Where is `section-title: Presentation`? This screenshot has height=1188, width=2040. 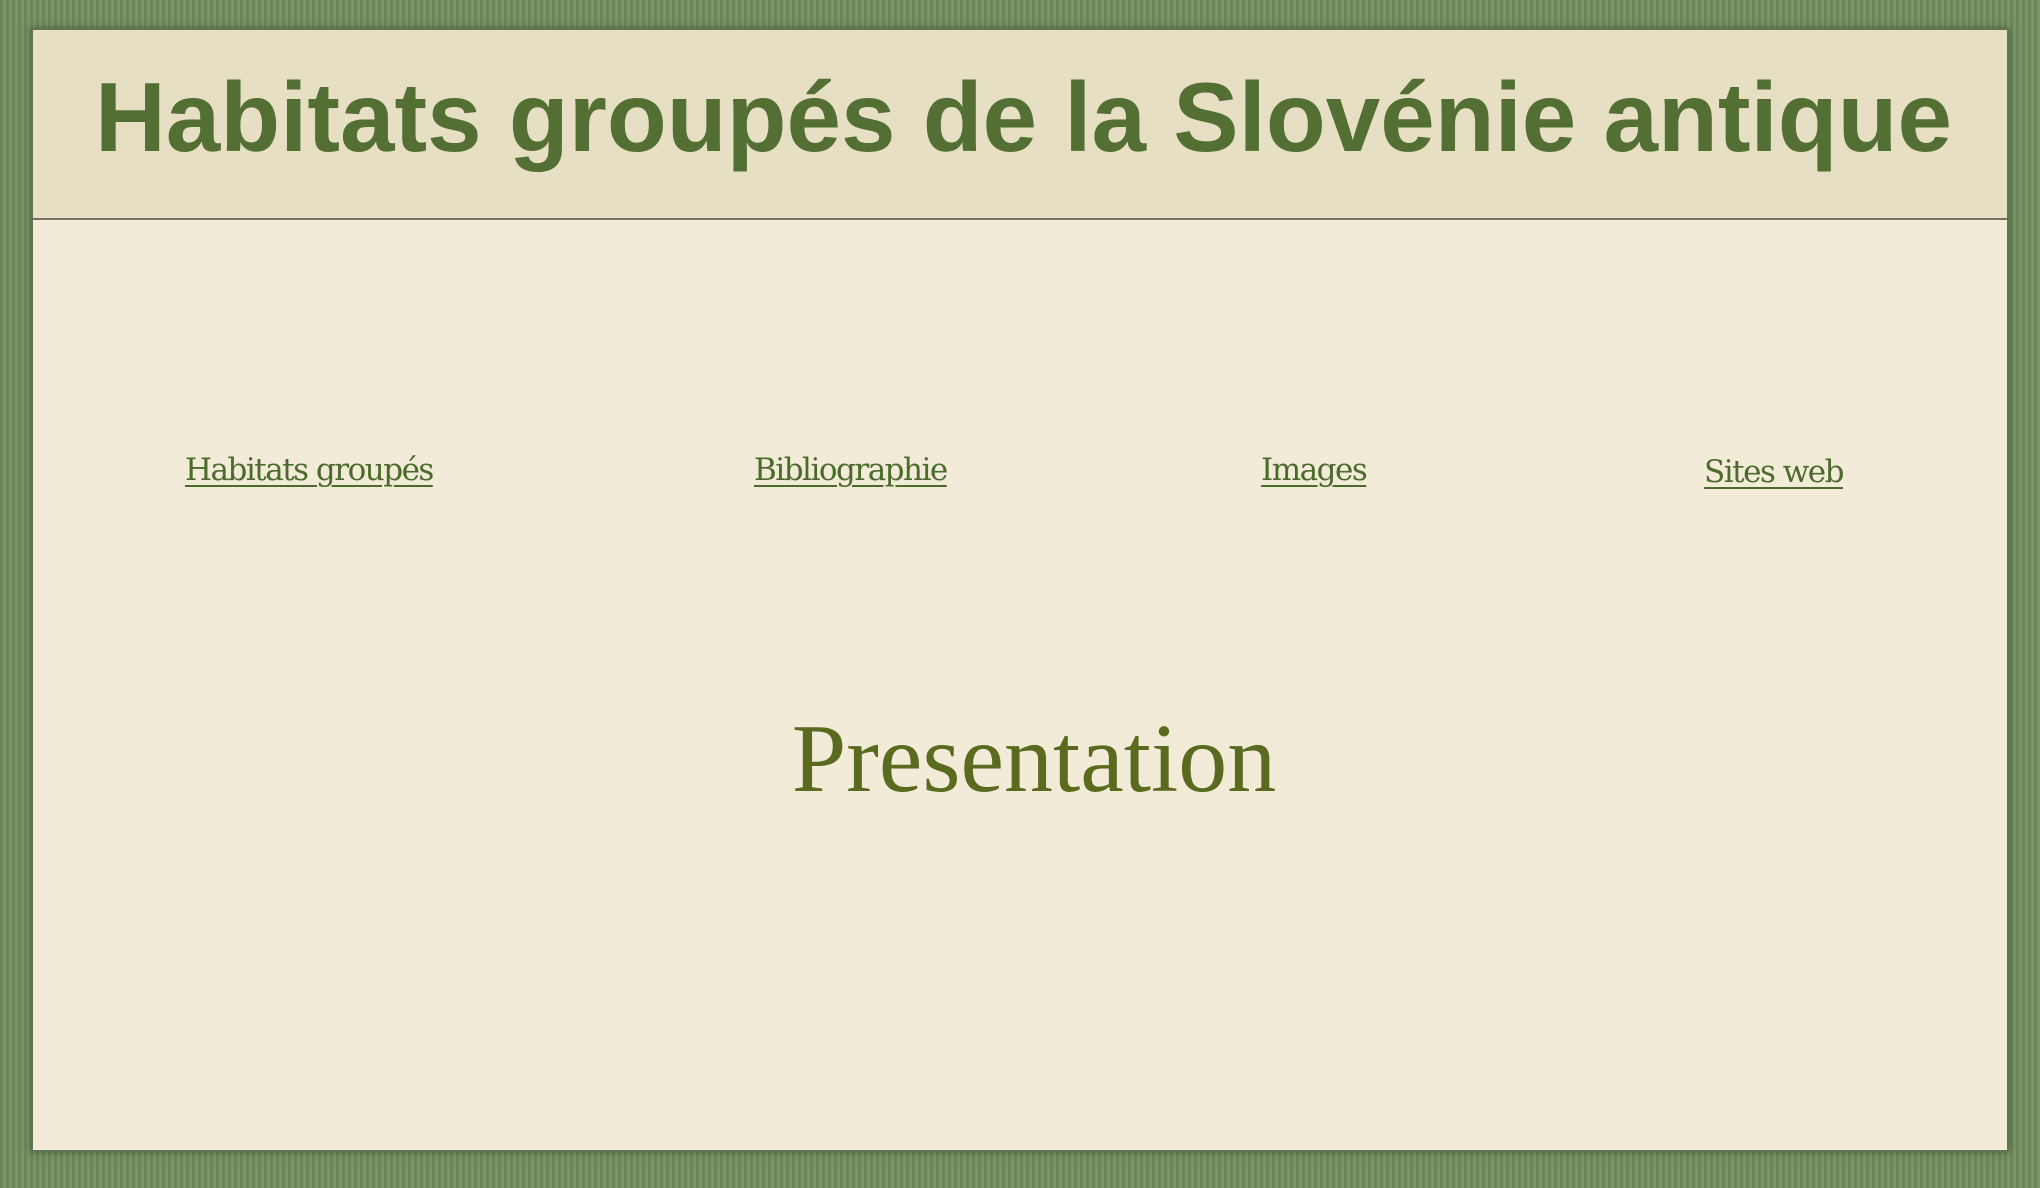
section-title: Presentation is located at coordinates (1034, 759).